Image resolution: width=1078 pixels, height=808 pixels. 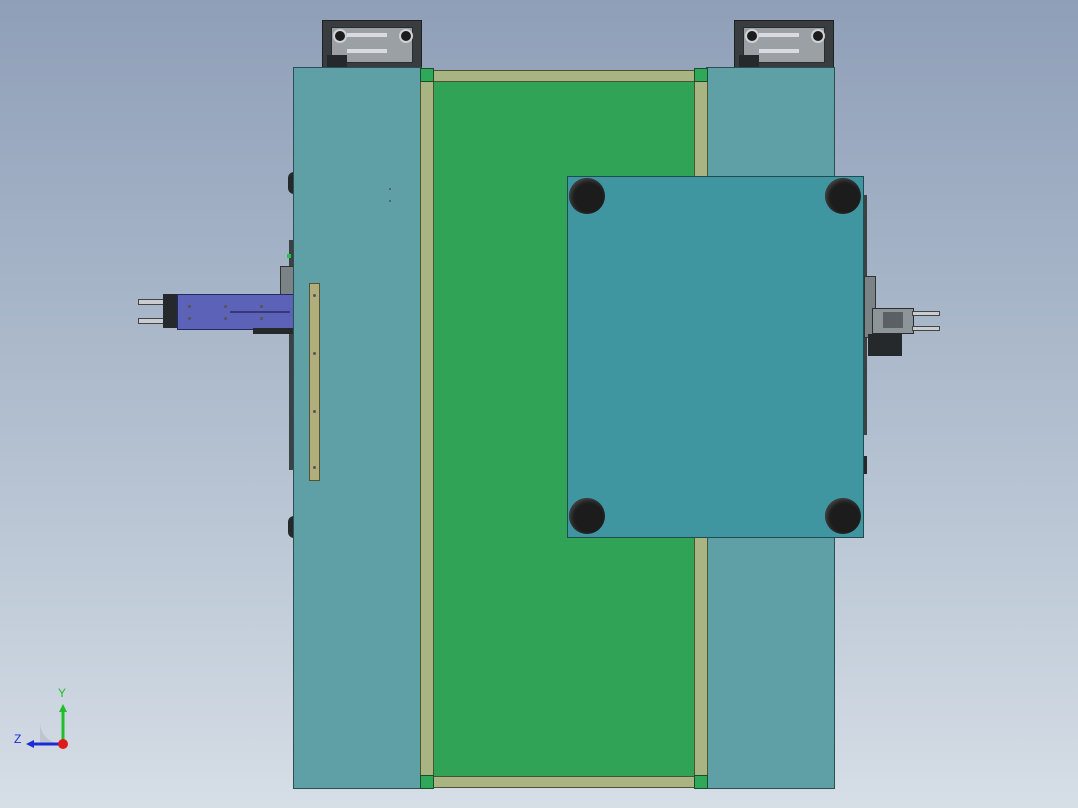 I want to click on carrier-plate, so click(x=715, y=357).